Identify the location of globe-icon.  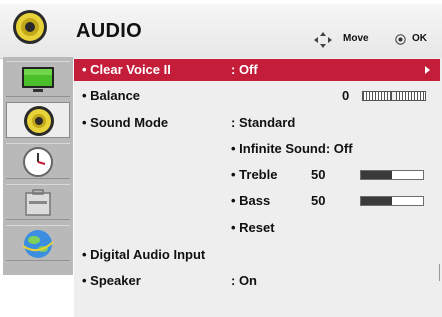
(38, 244).